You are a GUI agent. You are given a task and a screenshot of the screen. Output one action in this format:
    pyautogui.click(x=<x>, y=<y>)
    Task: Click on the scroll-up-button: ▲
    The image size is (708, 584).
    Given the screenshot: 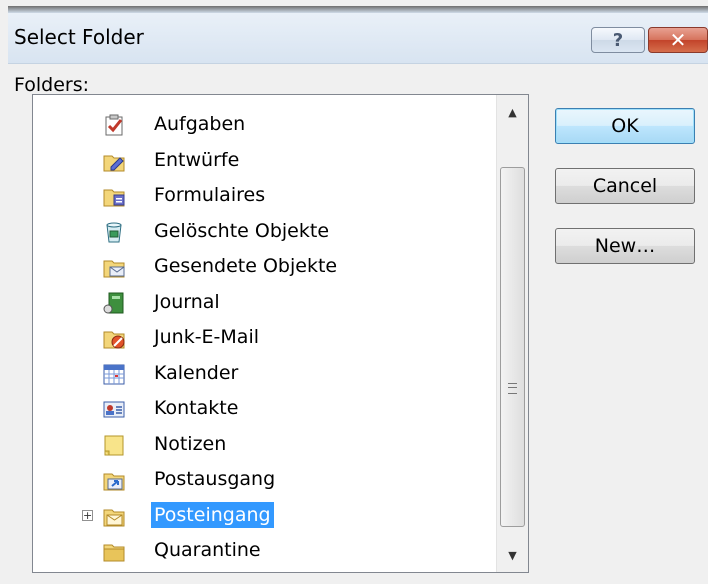 What is the action you would take?
    pyautogui.click(x=512, y=112)
    